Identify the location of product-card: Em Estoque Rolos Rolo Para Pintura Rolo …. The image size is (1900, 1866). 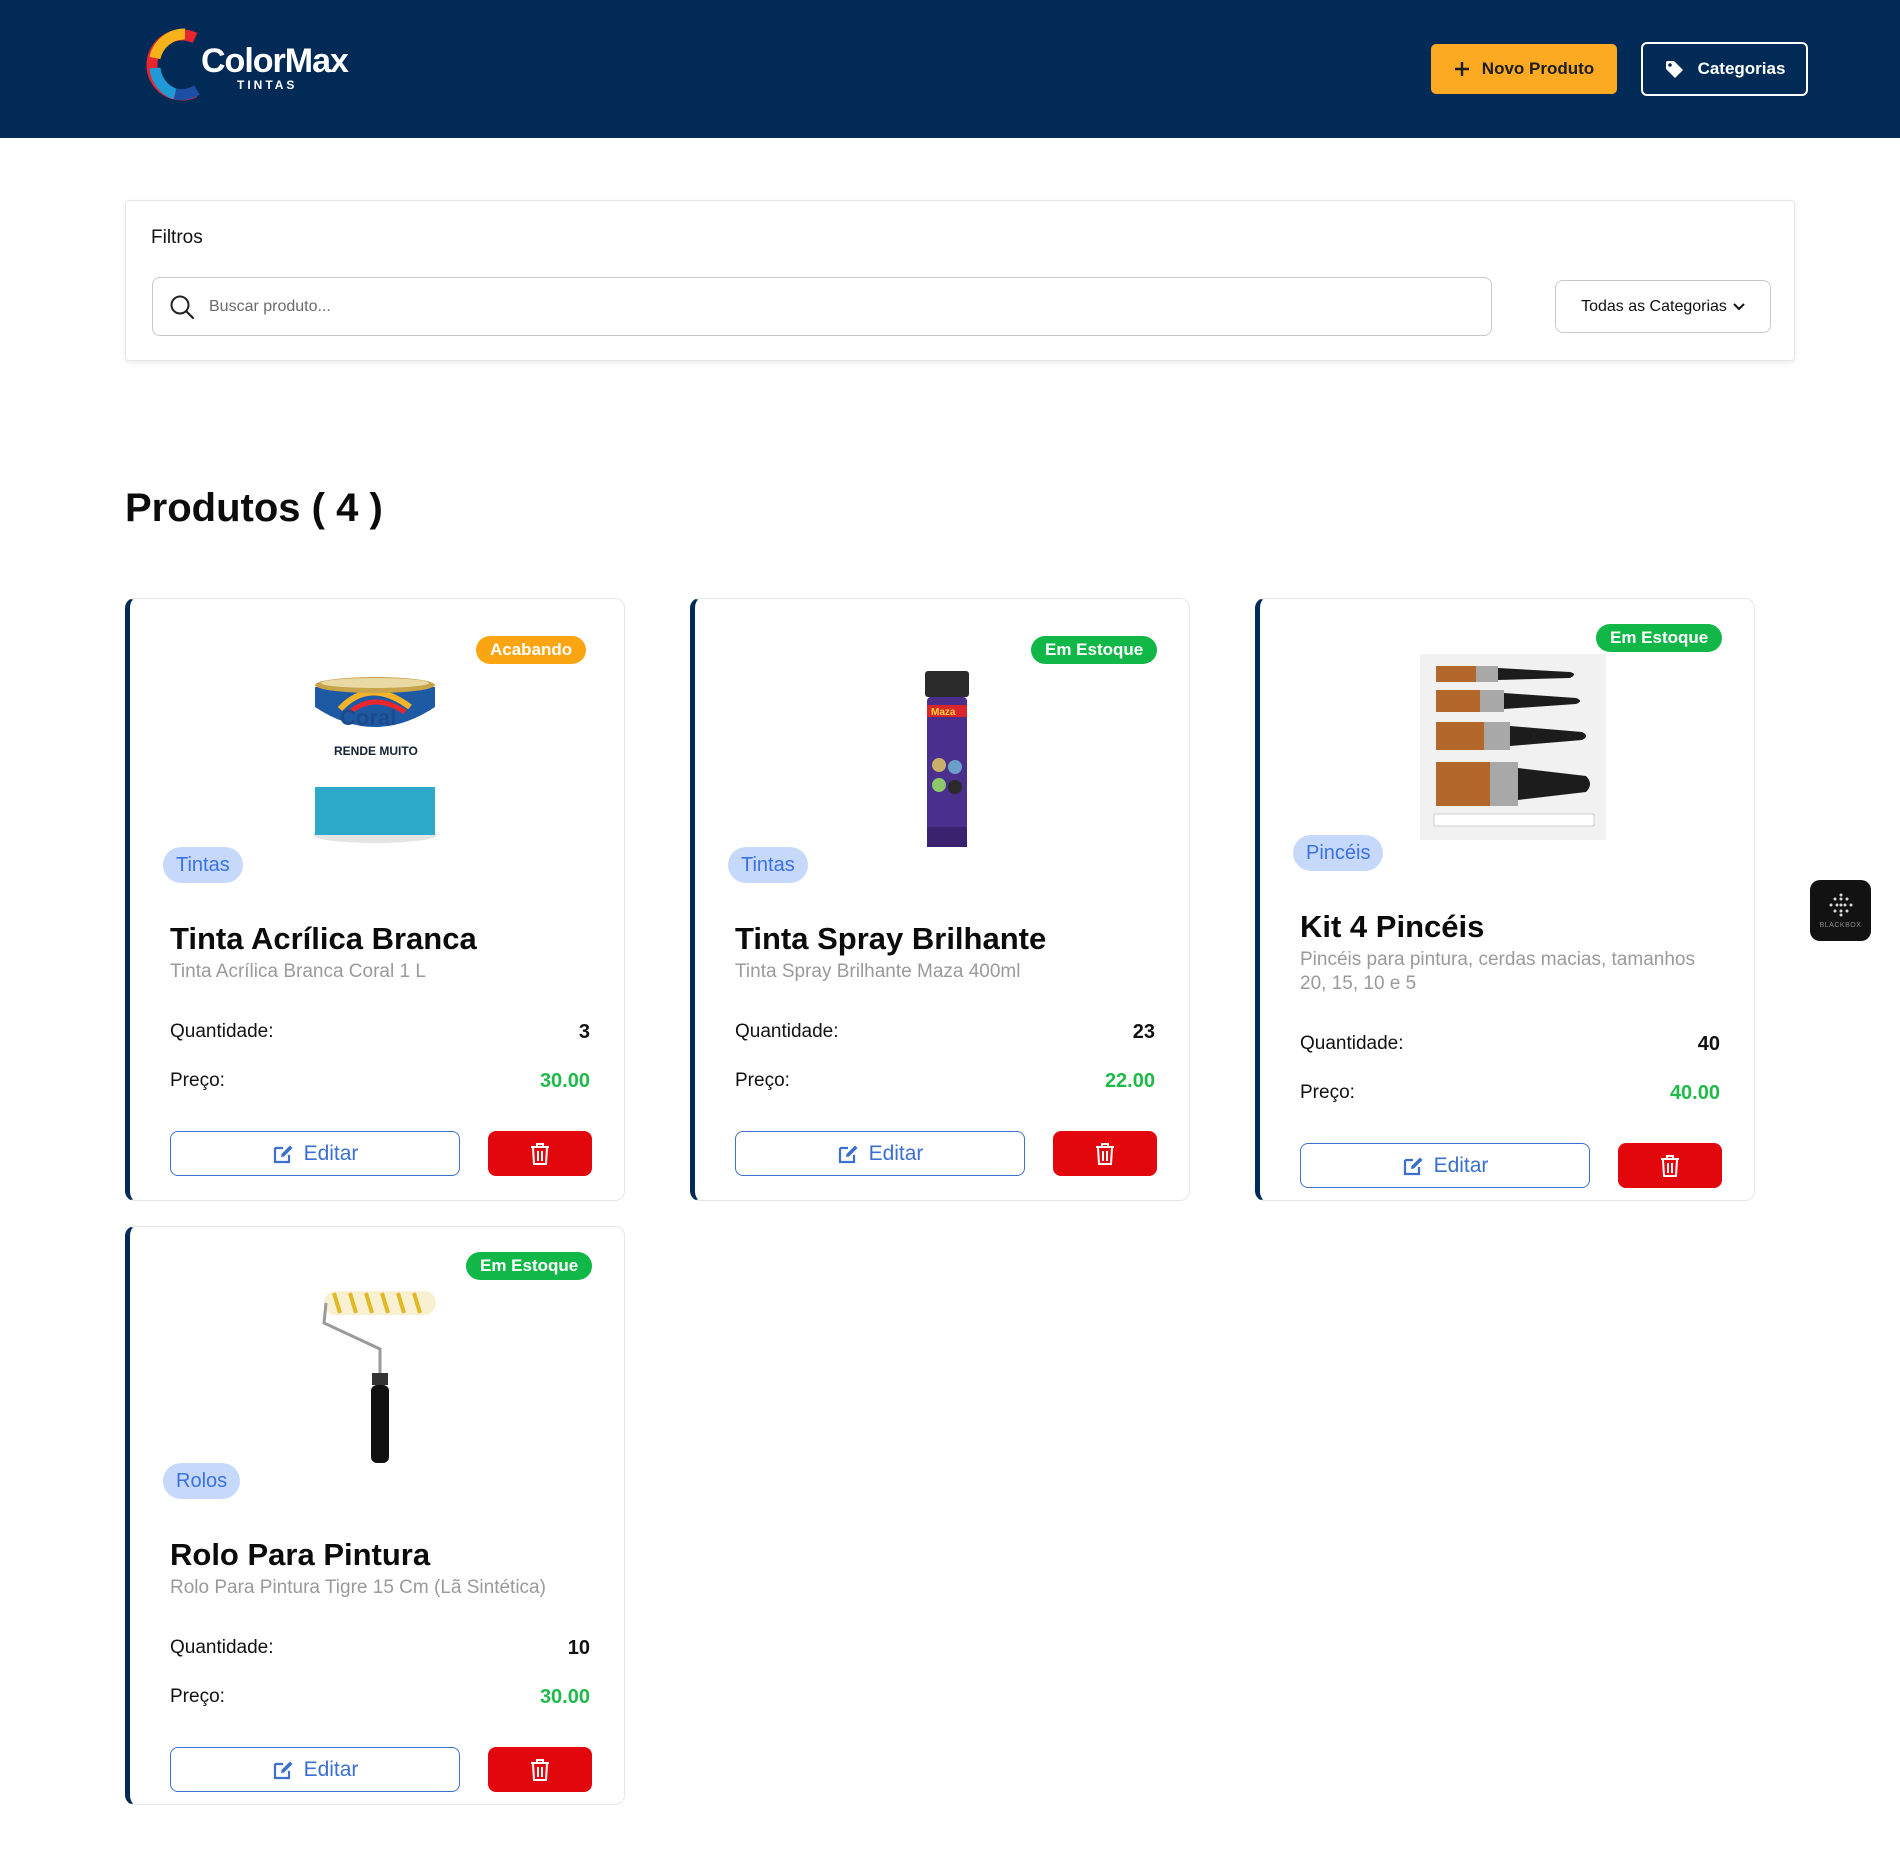
(375, 1515).